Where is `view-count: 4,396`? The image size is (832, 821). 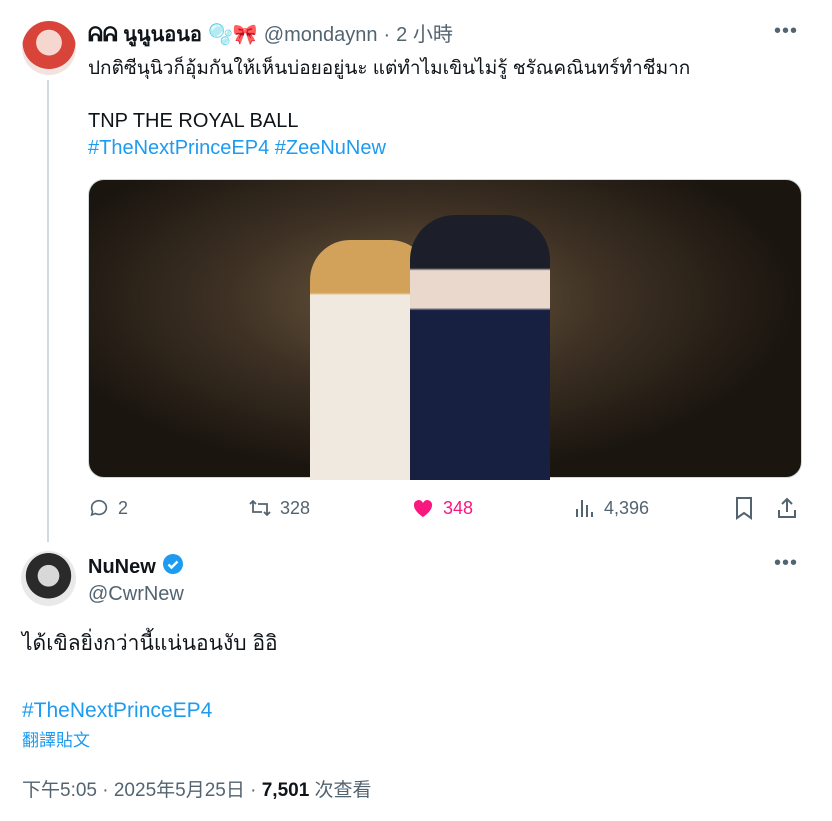 view-count: 4,396 is located at coordinates (627, 507).